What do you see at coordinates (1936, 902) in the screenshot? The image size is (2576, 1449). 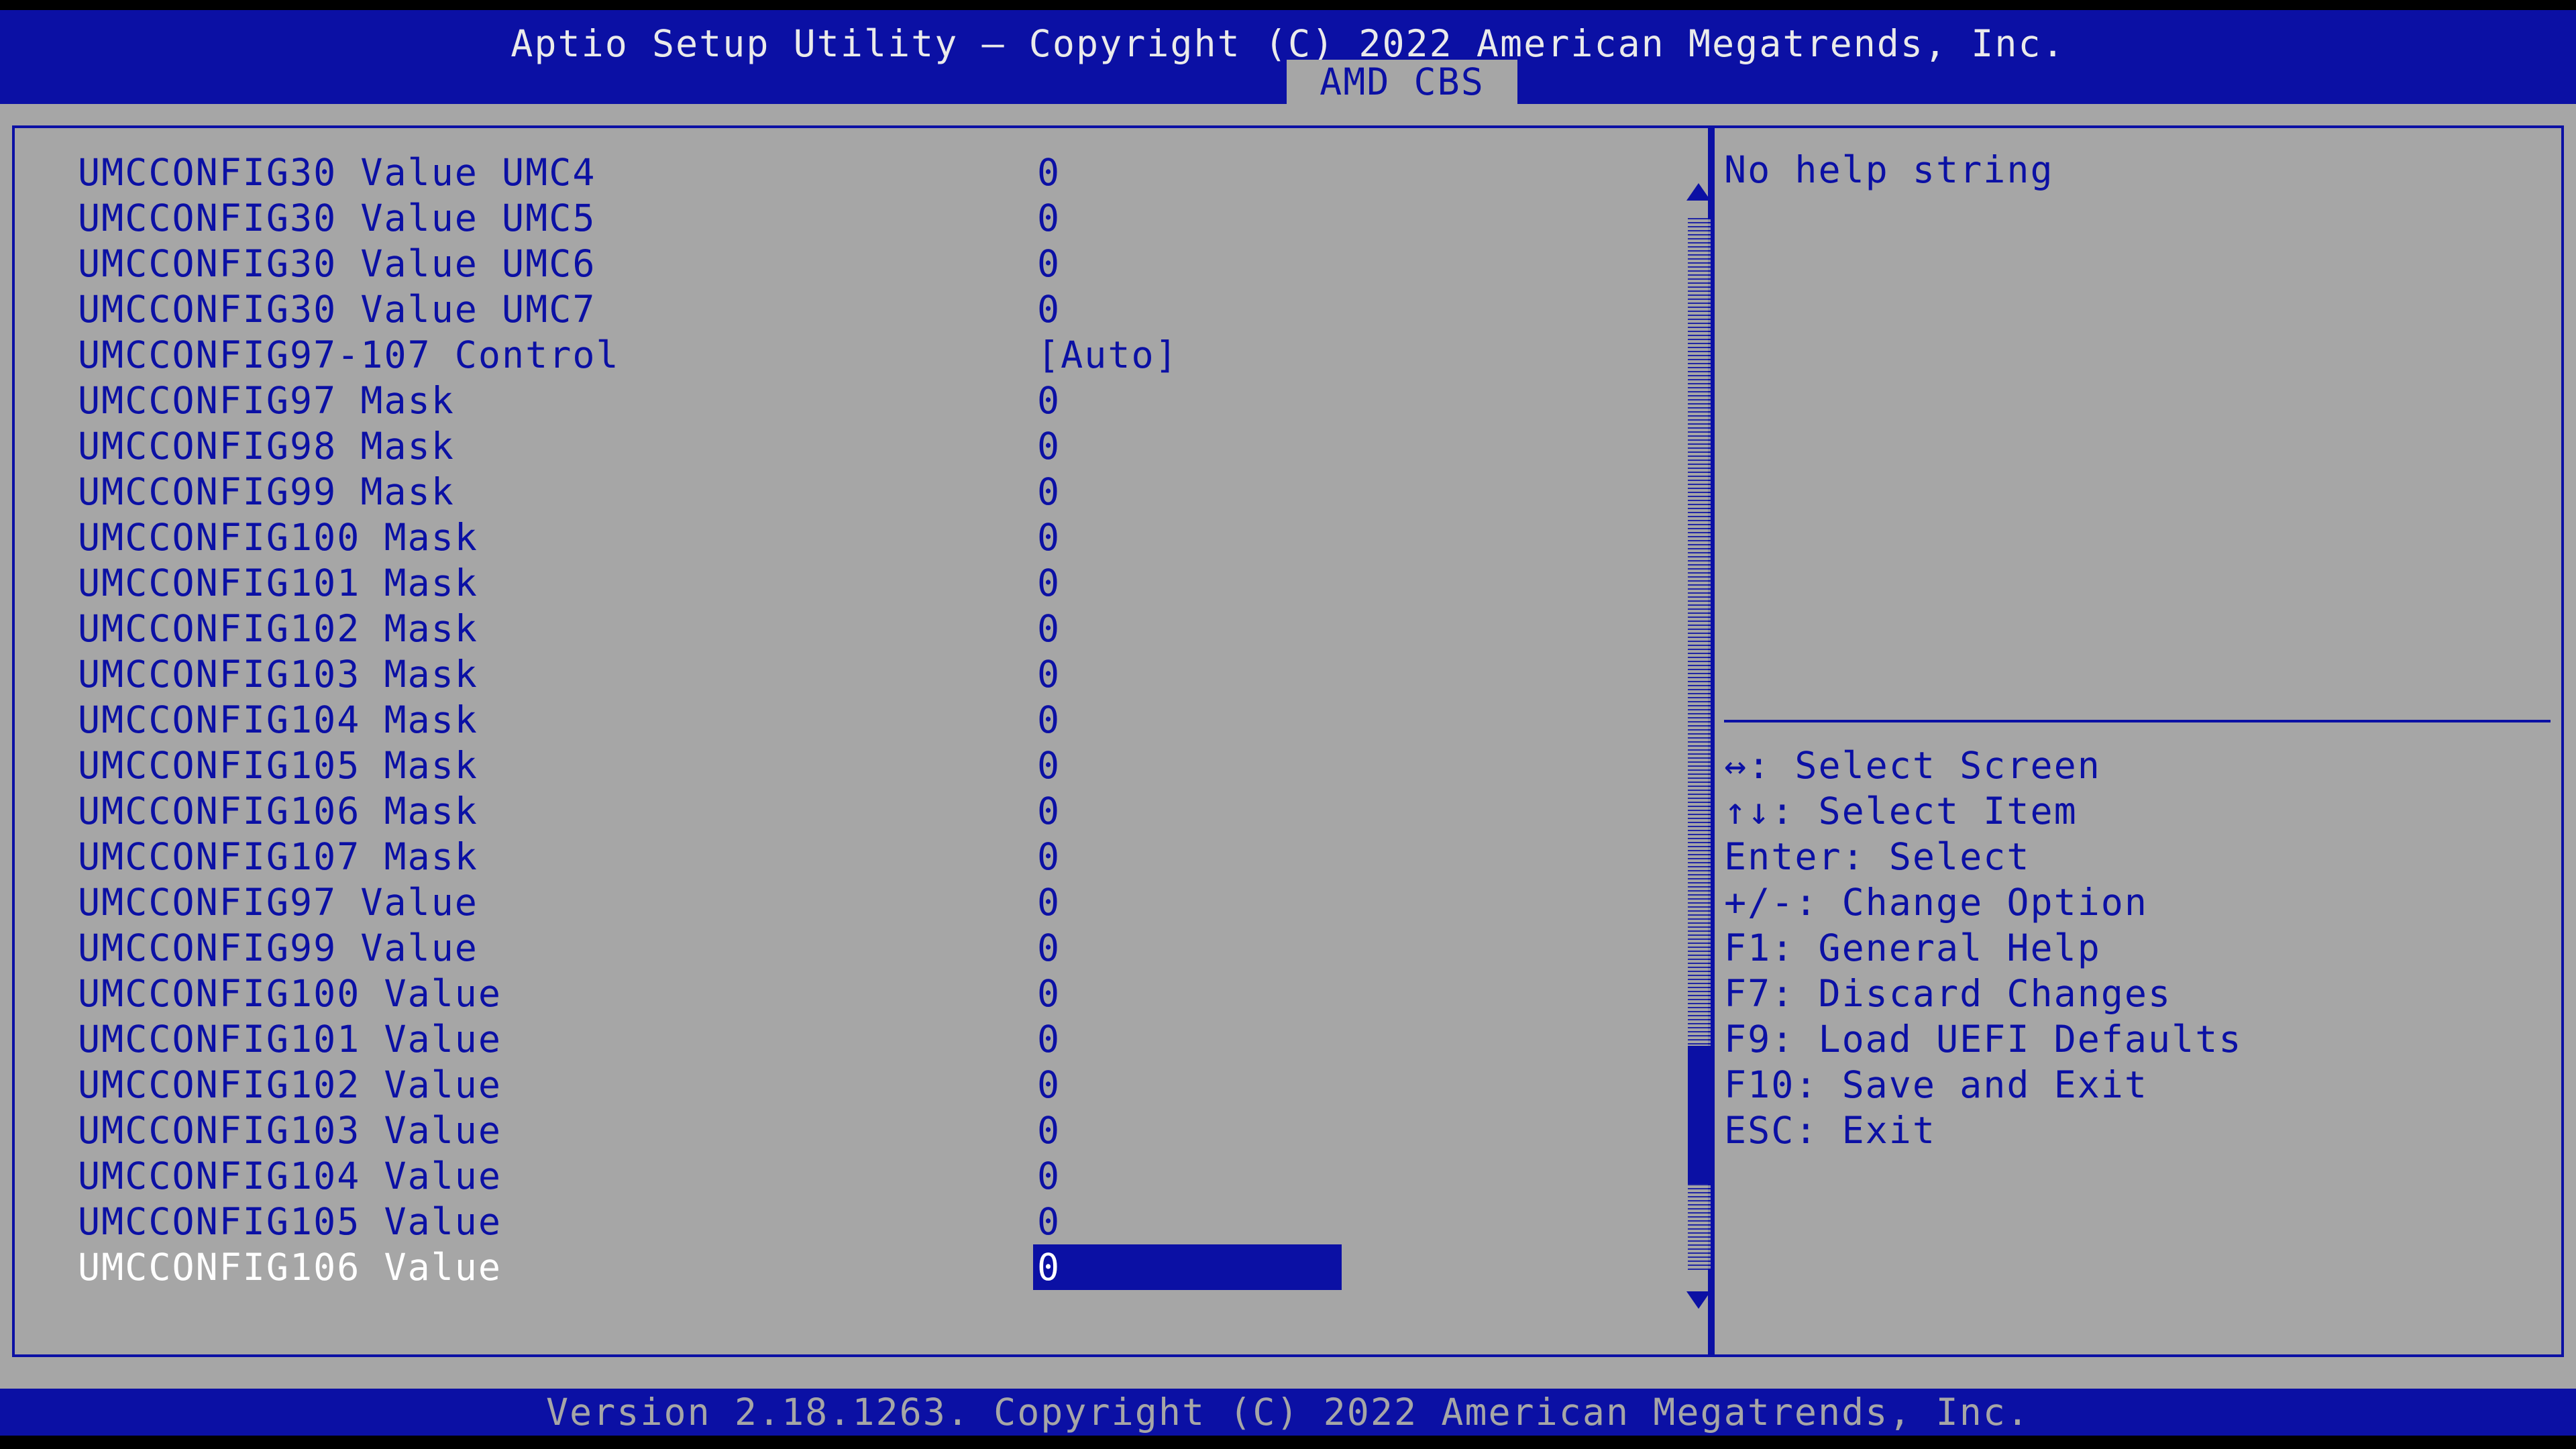 I see `key-hint: +/-: Change Option` at bounding box center [1936, 902].